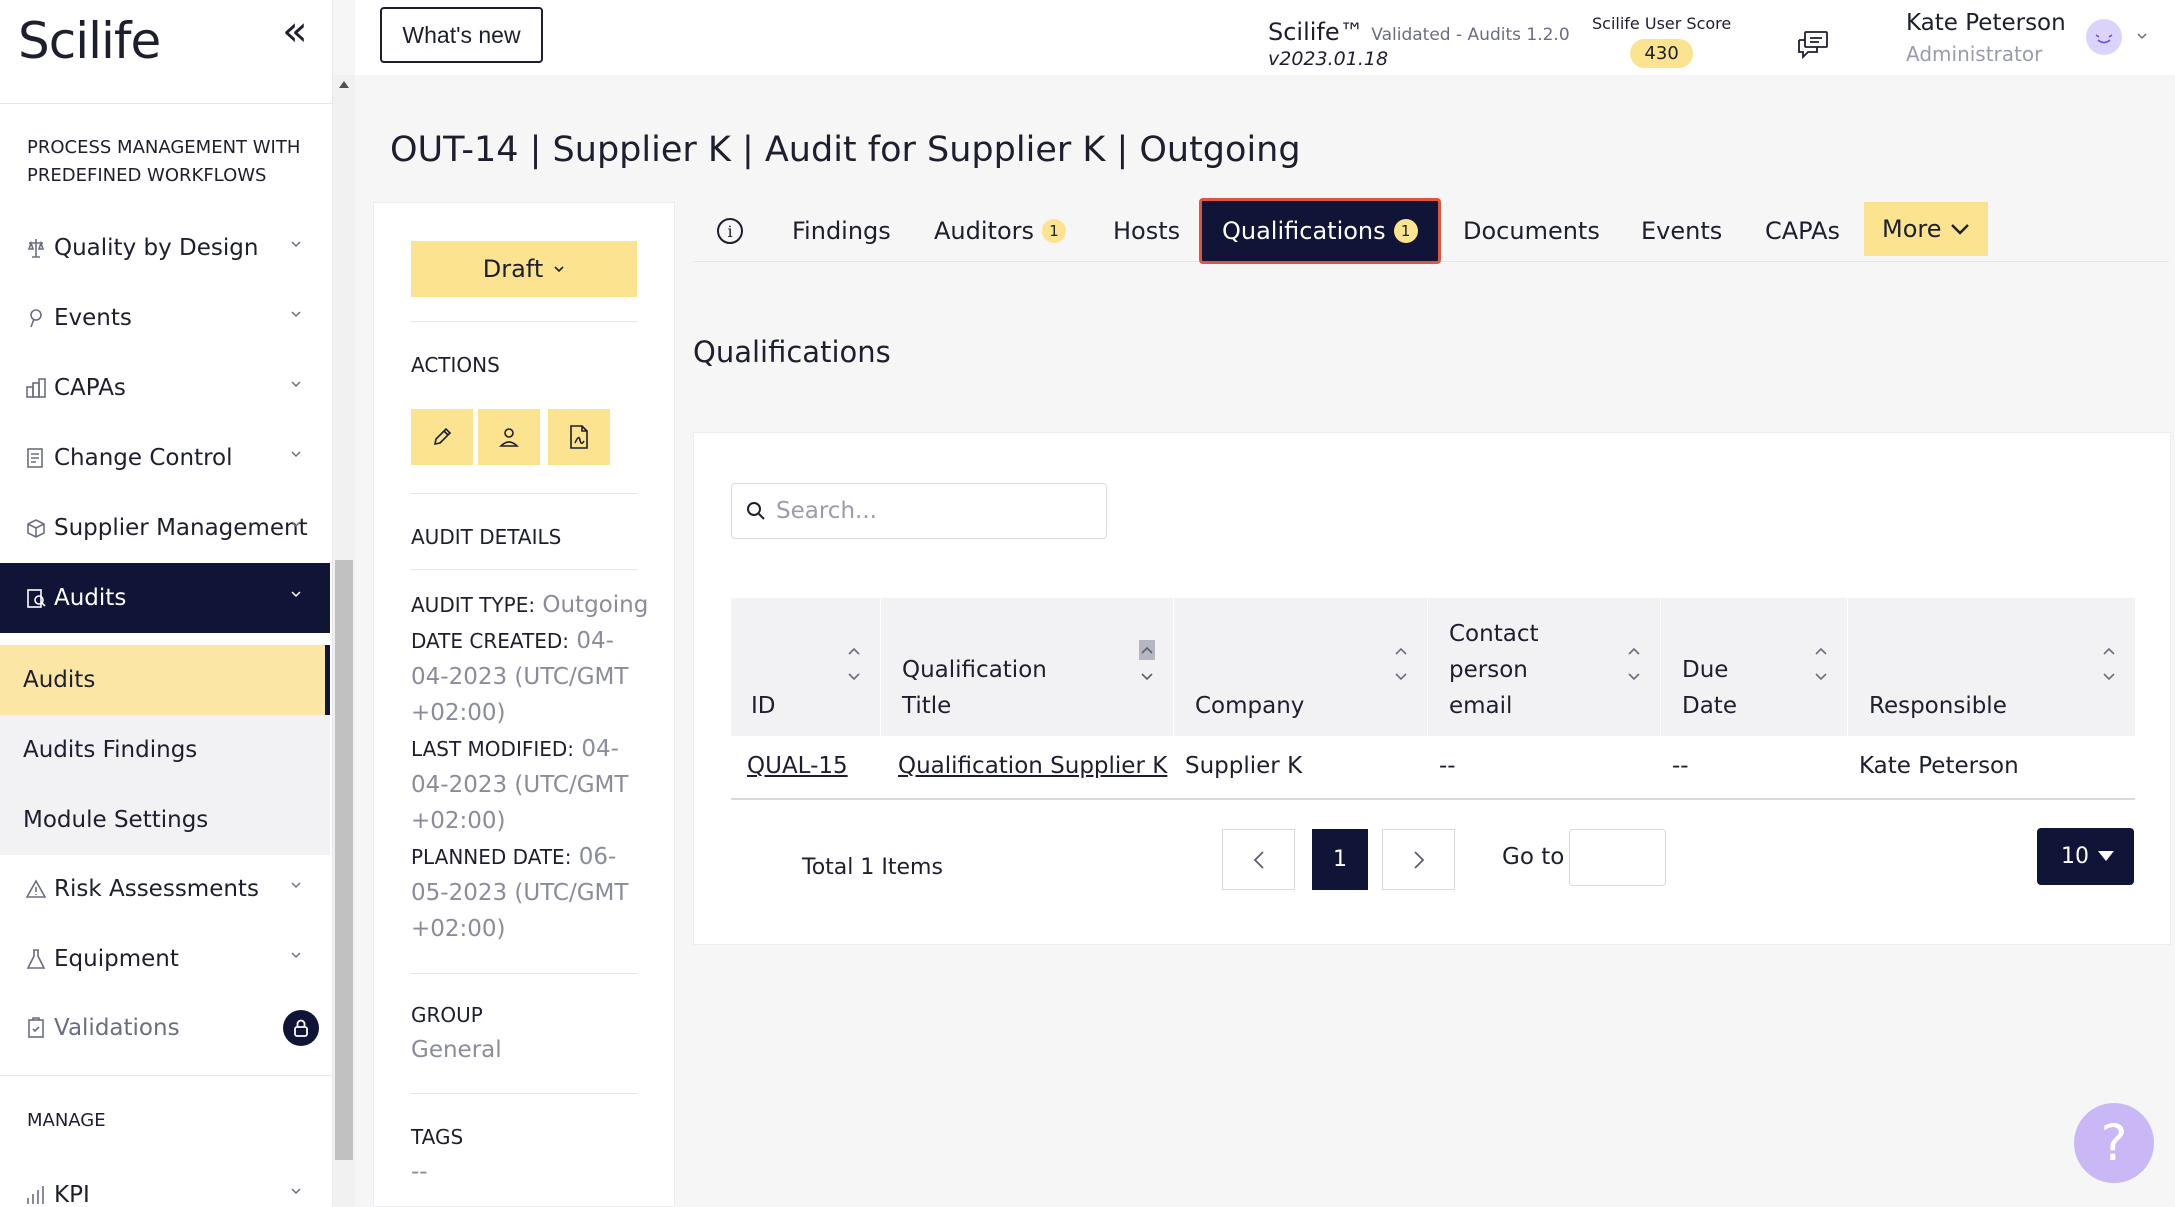 This screenshot has height=1207, width=2175. I want to click on sidebar-subitem-audits: Audits, so click(165, 680).